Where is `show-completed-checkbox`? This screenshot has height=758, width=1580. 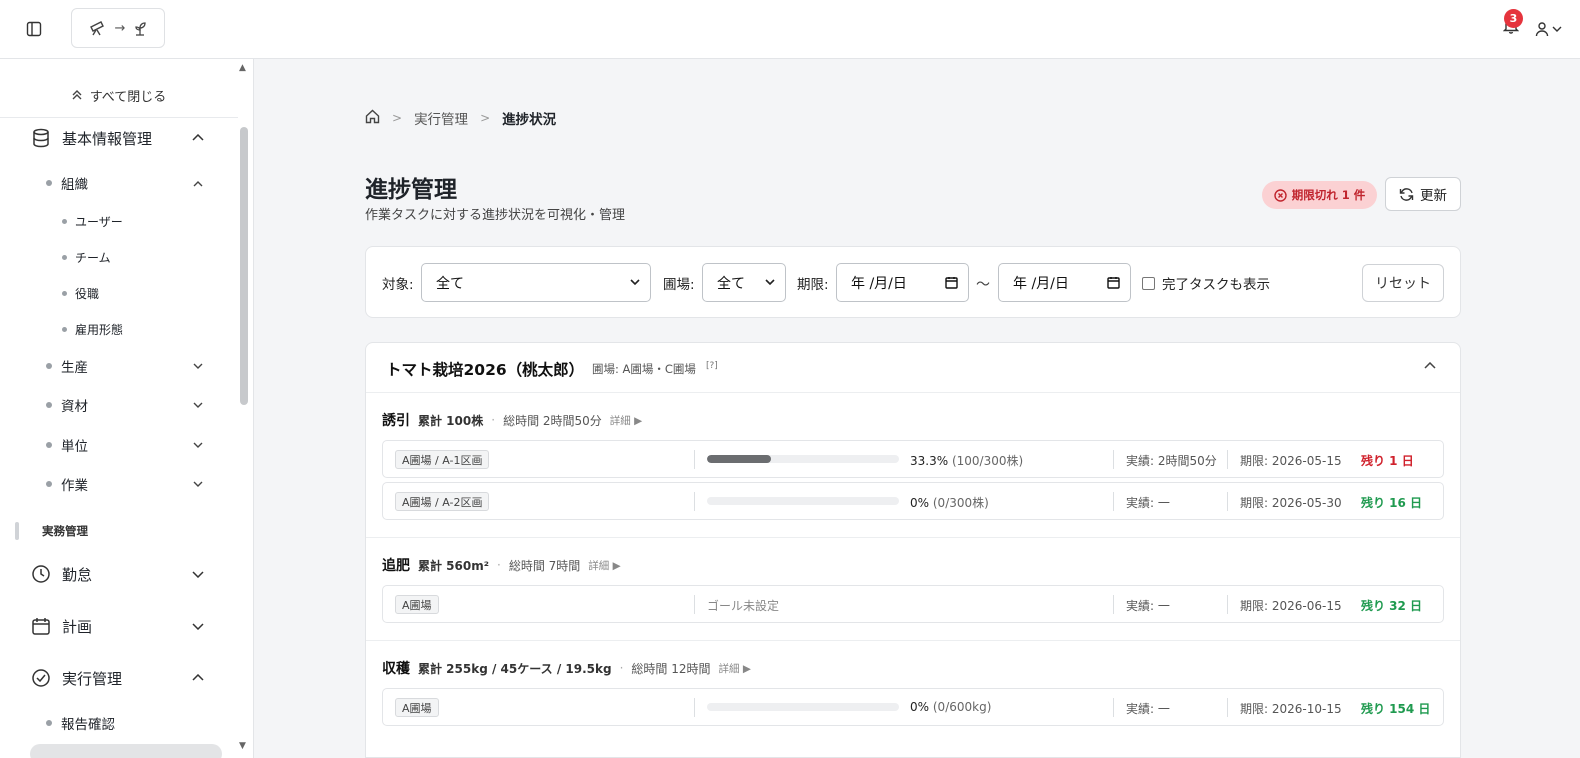
show-completed-checkbox is located at coordinates (1148, 283).